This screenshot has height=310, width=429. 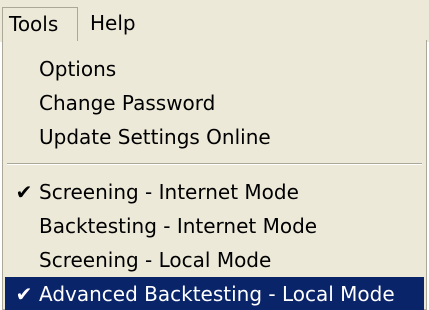 I want to click on menu-item-options: Options, so click(x=214, y=69).